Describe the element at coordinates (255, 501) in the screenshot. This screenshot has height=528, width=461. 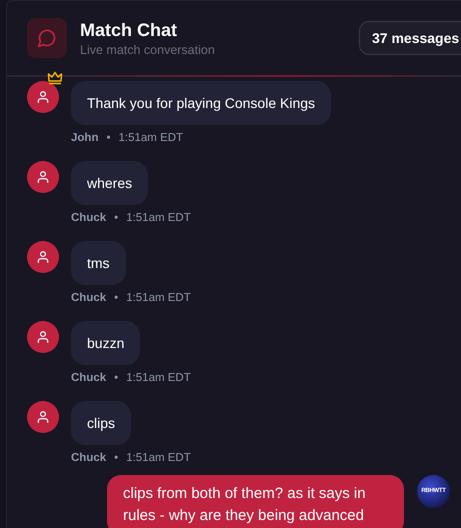
I see `message-bubble: clips from both of them? as it says in rules - why are they being advanced` at that location.